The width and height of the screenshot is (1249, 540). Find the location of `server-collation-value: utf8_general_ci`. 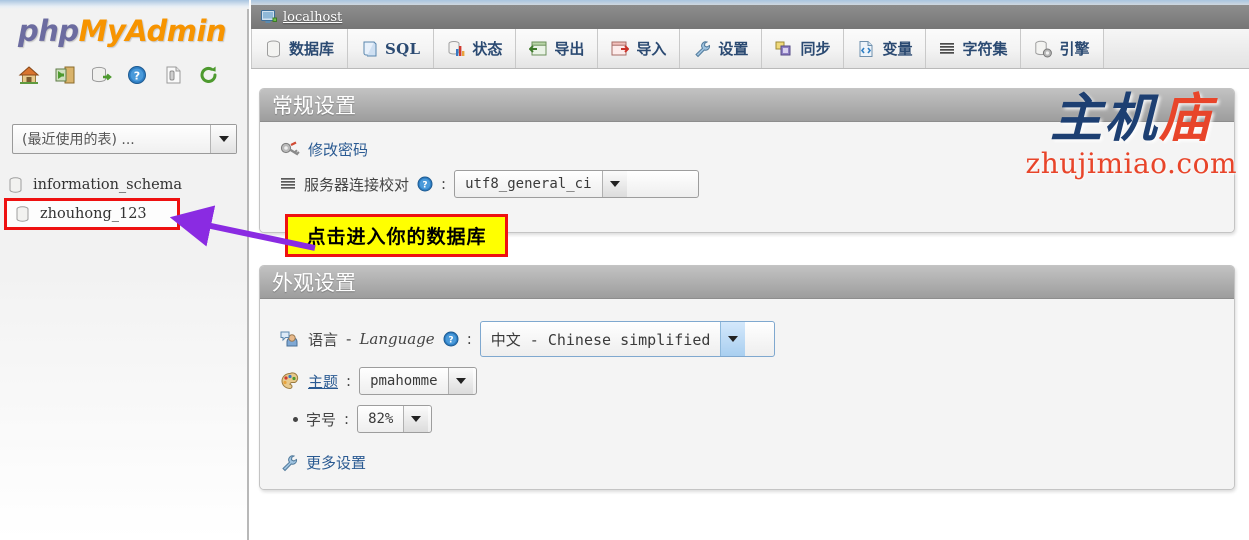

server-collation-value: utf8_general_ci is located at coordinates (528, 184).